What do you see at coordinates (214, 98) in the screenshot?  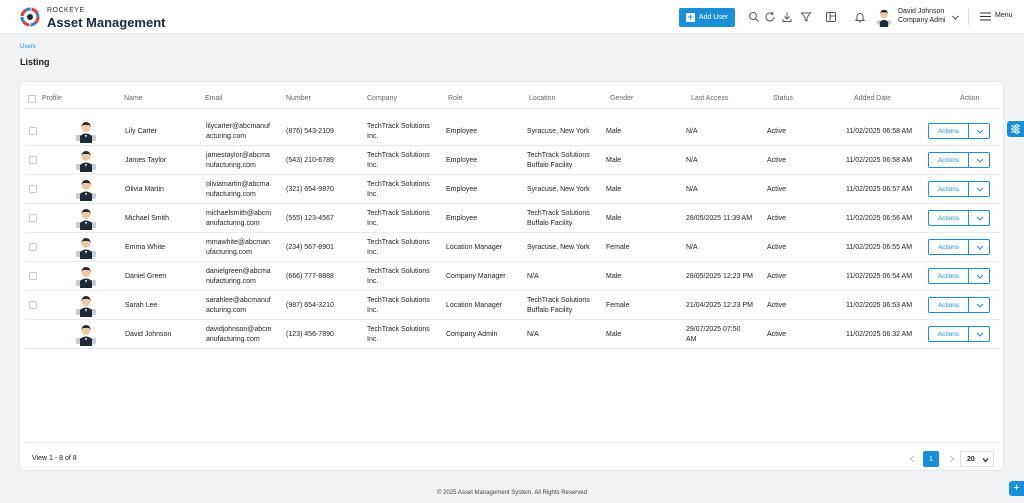 I see `column-header-email: Email` at bounding box center [214, 98].